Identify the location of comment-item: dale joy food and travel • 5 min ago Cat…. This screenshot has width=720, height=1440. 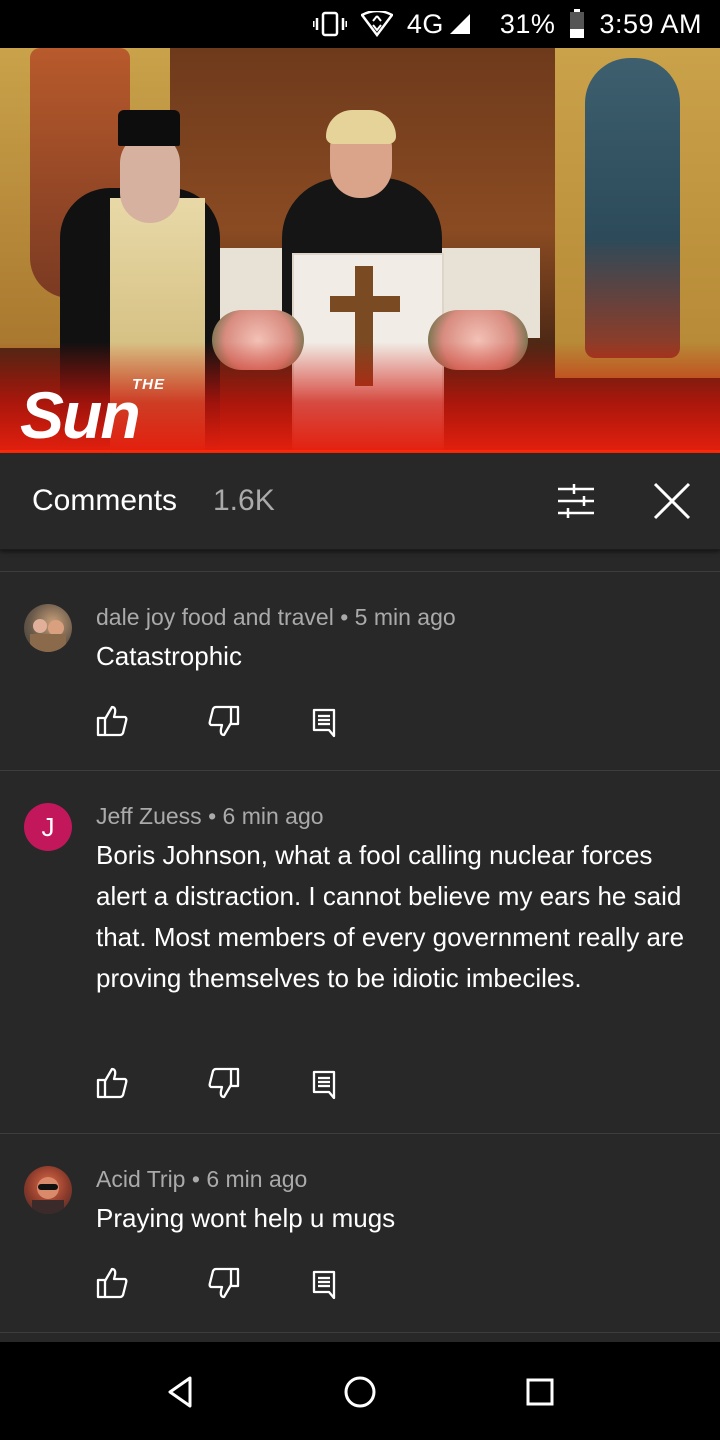
(360, 671).